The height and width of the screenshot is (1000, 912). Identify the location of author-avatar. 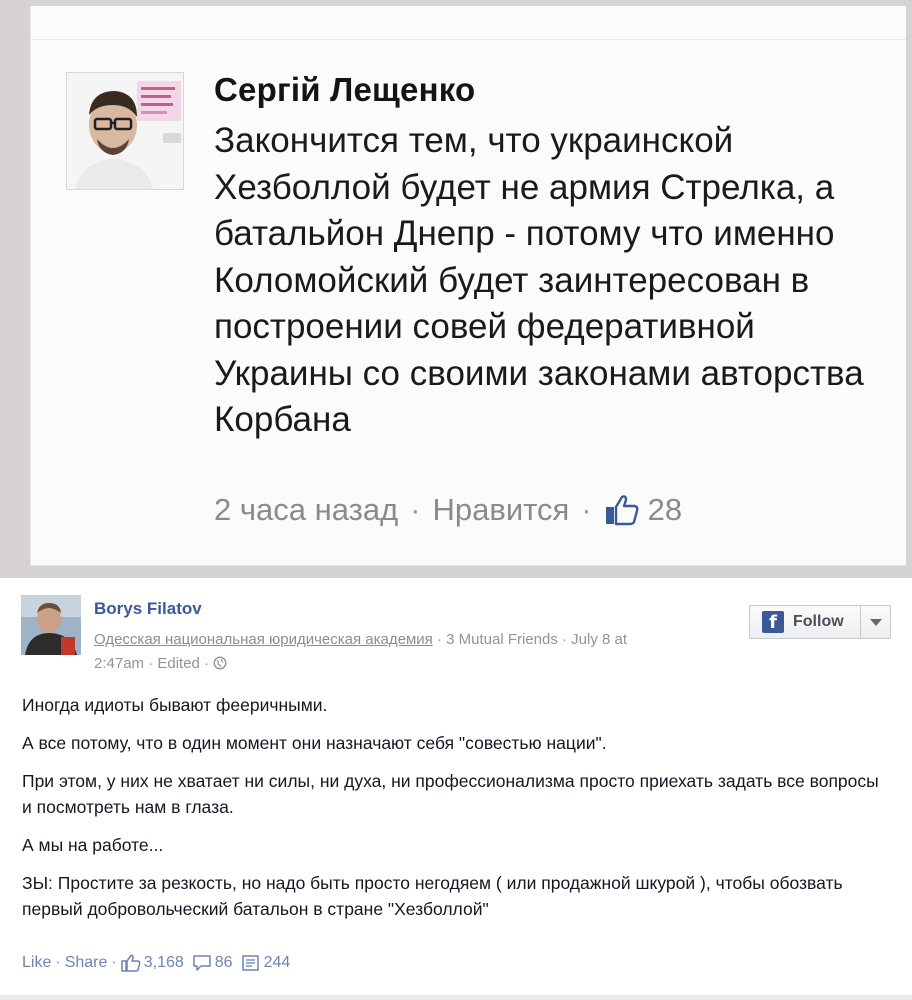
(125, 131).